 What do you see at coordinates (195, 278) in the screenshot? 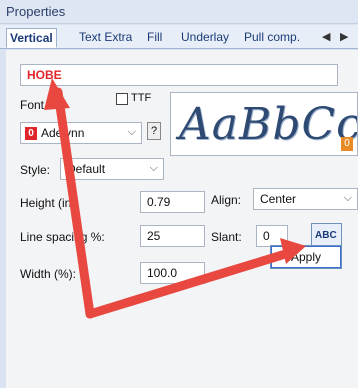
I see `annotation-arrow-right` at bounding box center [195, 278].